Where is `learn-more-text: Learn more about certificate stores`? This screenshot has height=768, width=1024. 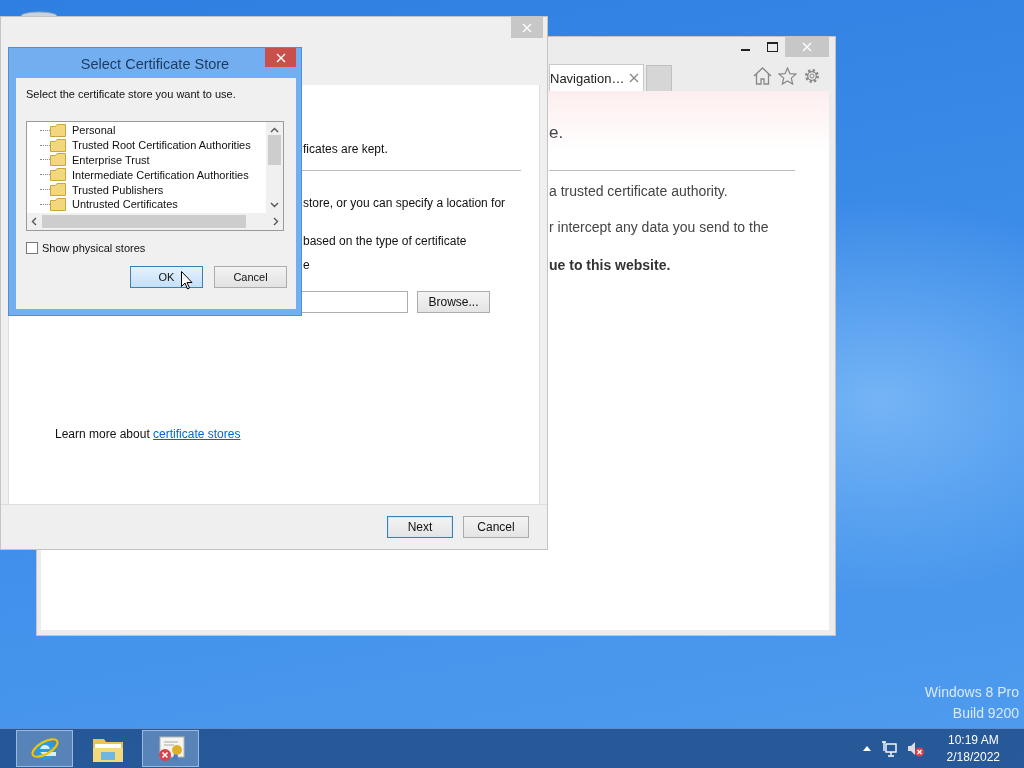
learn-more-text: Learn more about certificate stores is located at coordinates (148, 434).